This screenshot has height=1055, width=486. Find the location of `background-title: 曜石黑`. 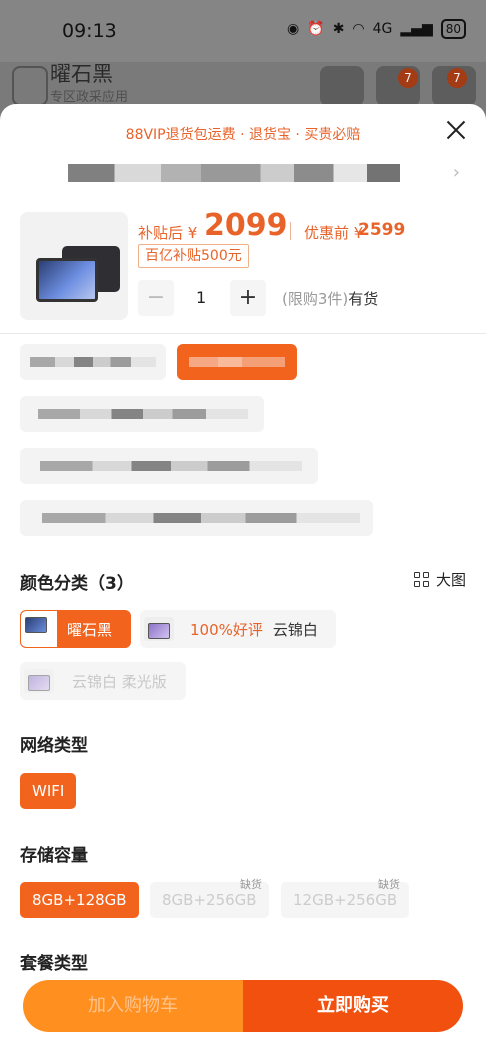

background-title: 曜石黑 is located at coordinates (81, 74).